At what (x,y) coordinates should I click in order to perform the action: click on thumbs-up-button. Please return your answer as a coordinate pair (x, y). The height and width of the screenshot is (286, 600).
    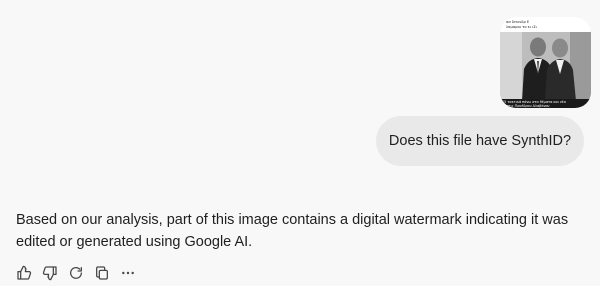
    Looking at the image, I should click on (24, 273).